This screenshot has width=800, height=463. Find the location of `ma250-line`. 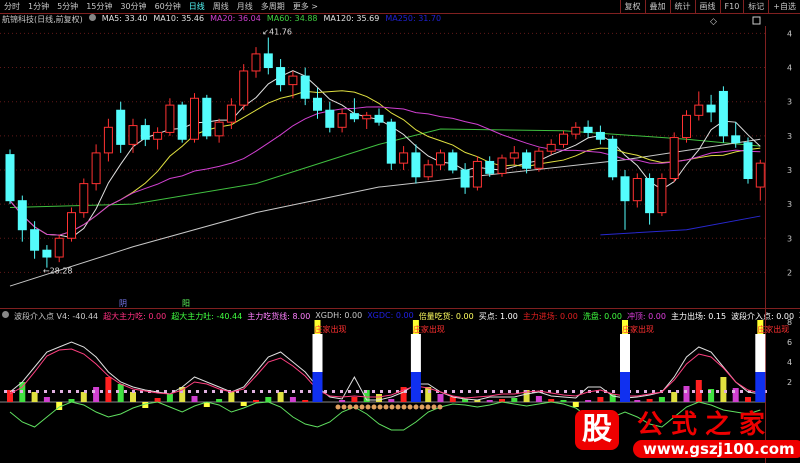

ma250-line is located at coordinates (680, 225).